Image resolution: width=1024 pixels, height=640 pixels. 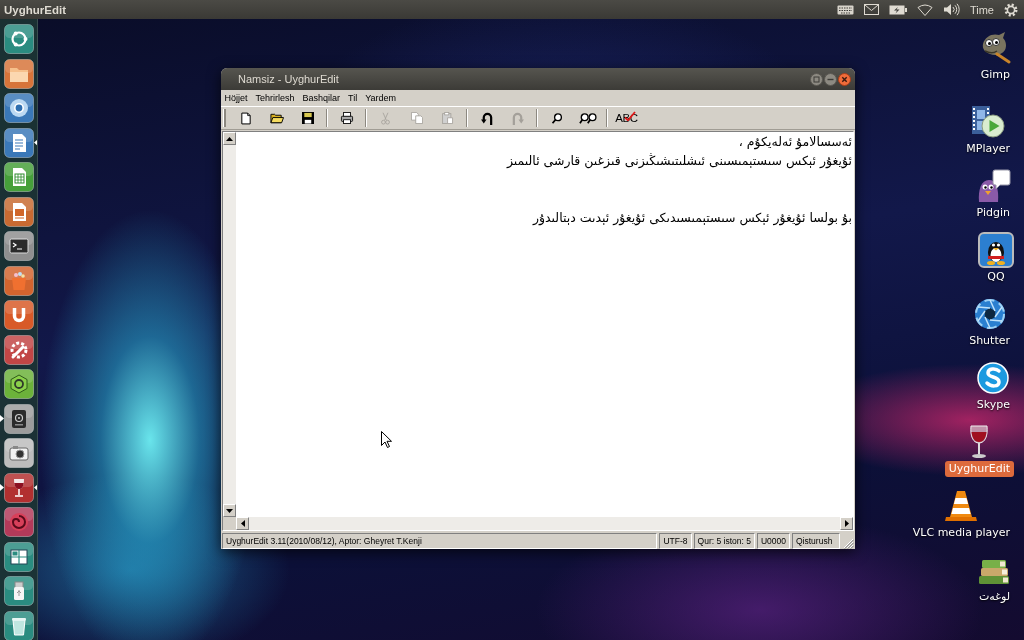 What do you see at coordinates (924, 9) in the screenshot?
I see `wifi-icon` at bounding box center [924, 9].